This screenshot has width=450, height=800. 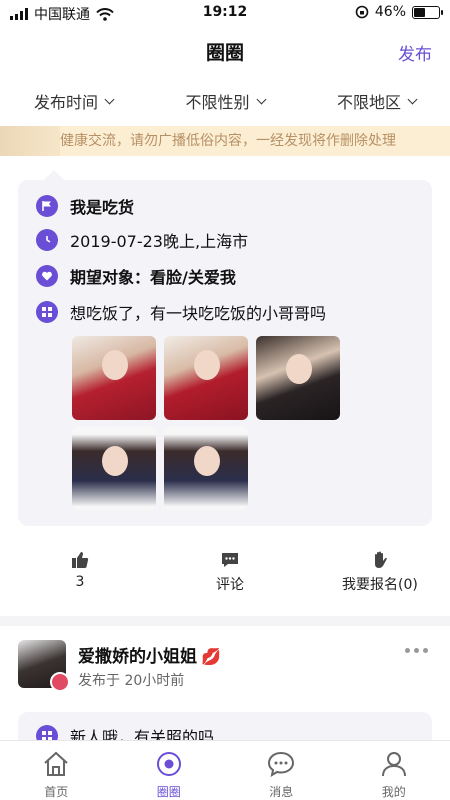 I want to click on comment-icon, so click(x=230, y=560).